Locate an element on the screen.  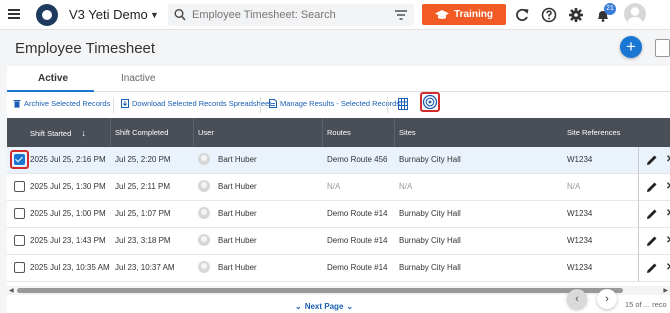
shift-started-cell: 2025 Jul 23, 1:43 PM is located at coordinates (68, 240).